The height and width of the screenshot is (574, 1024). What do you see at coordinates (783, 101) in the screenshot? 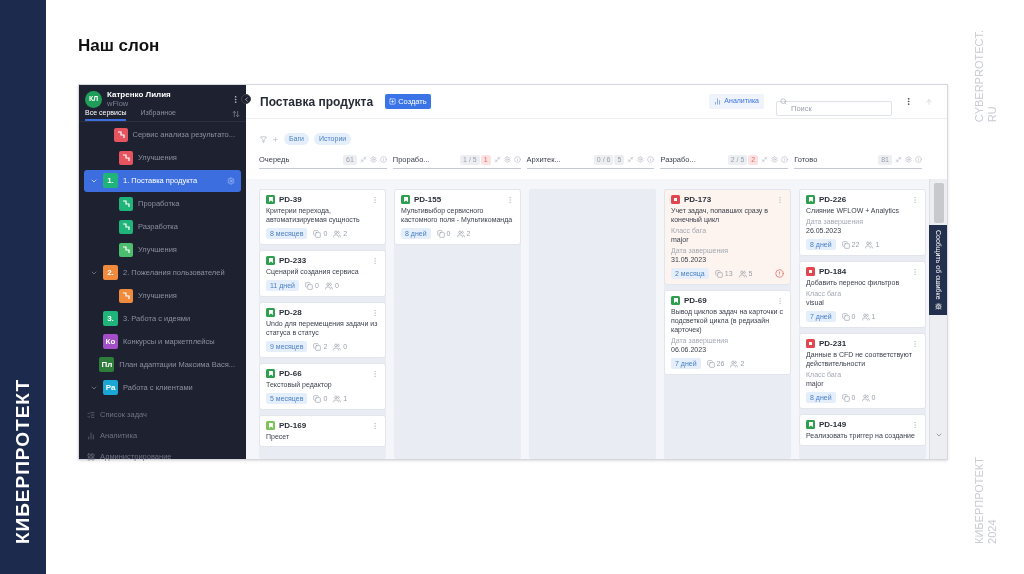
I see `search-icon` at bounding box center [783, 101].